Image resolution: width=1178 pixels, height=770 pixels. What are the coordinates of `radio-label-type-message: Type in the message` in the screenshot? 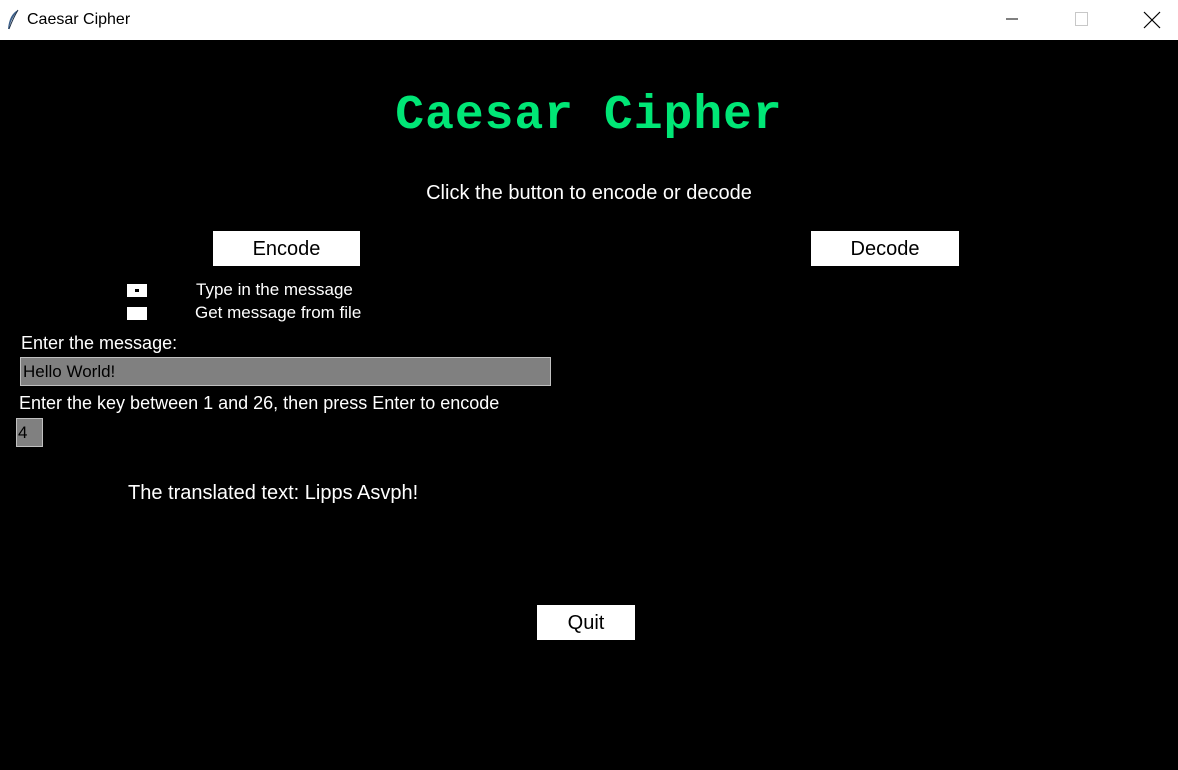 It's located at (274, 289).